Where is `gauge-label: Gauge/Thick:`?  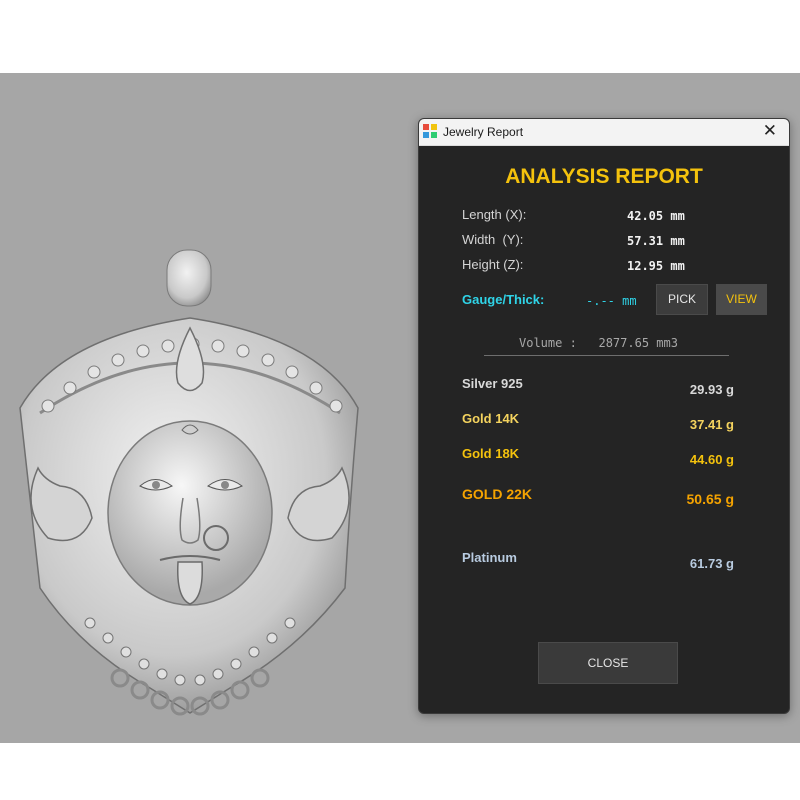 gauge-label: Gauge/Thick: is located at coordinates (503, 299).